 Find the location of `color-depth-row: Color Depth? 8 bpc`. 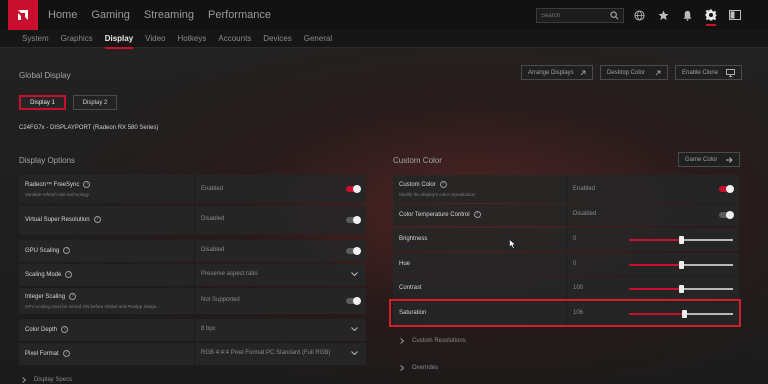

color-depth-row: Color Depth? 8 bpc is located at coordinates (192, 330).